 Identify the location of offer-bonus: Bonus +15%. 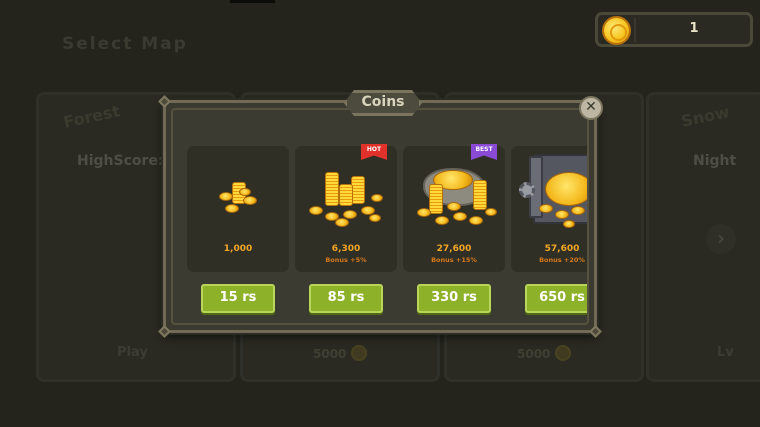
(454, 260).